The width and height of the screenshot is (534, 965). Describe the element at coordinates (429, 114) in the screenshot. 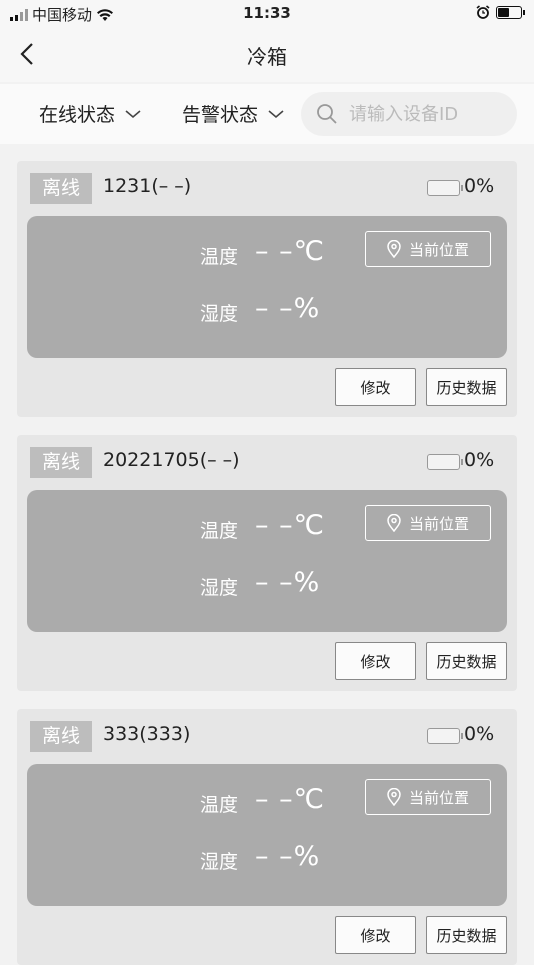

I see `device-id-search-input` at that location.